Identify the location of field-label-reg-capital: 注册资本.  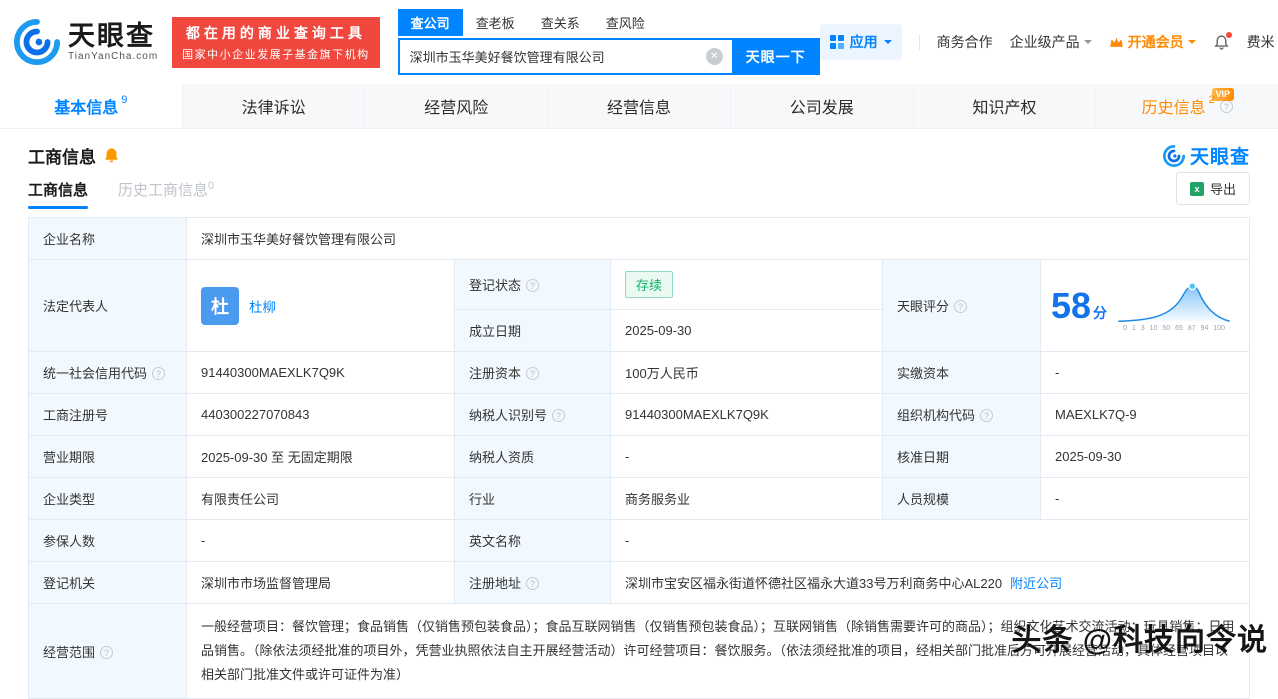
(532, 372).